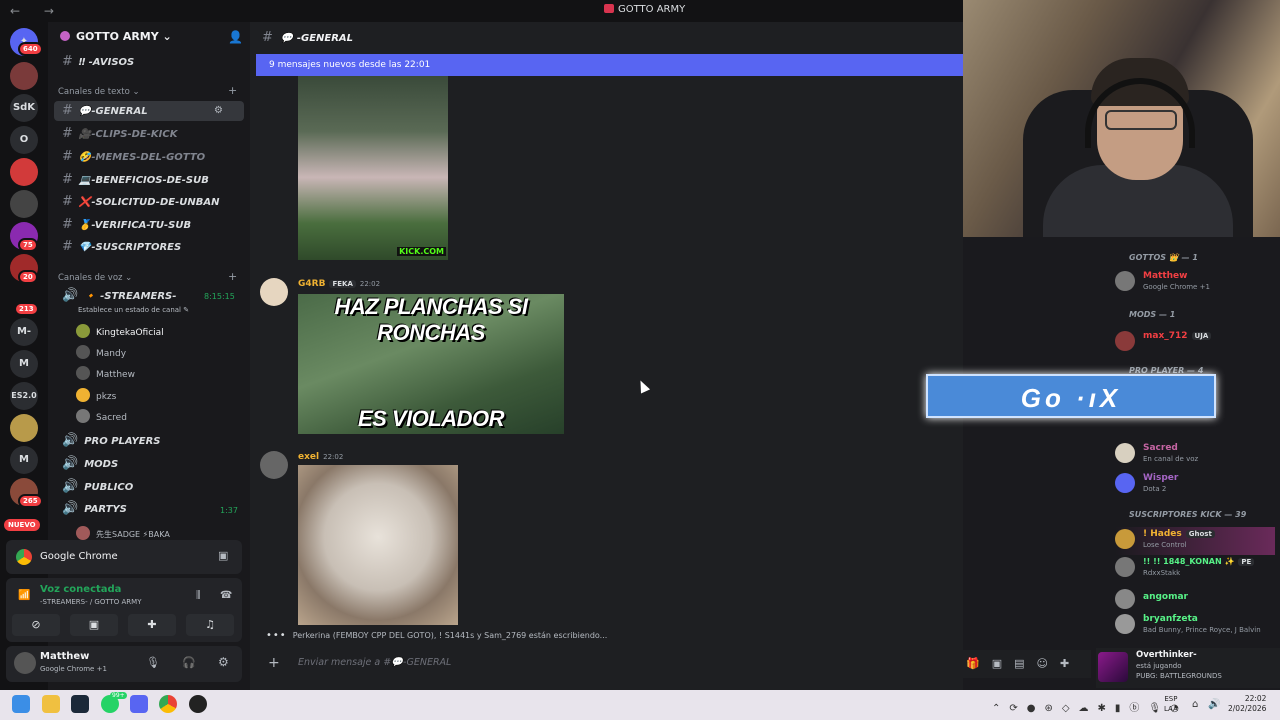 This screenshot has width=1280, height=720. What do you see at coordinates (105, 373) in the screenshot?
I see `voice-user: Matthew` at bounding box center [105, 373].